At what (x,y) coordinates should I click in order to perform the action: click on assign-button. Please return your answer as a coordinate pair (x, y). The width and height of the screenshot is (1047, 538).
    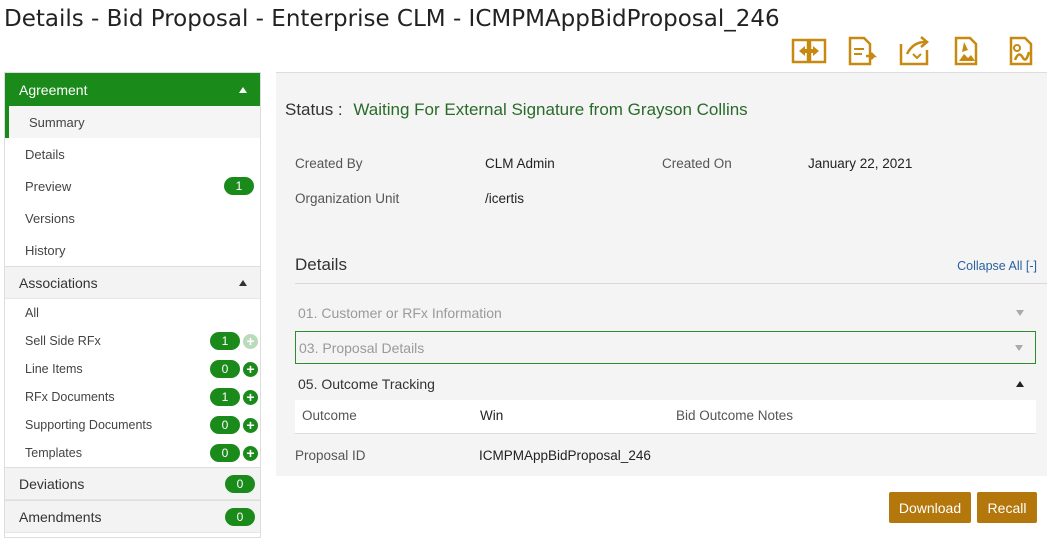
    Looking at the image, I should click on (862, 51).